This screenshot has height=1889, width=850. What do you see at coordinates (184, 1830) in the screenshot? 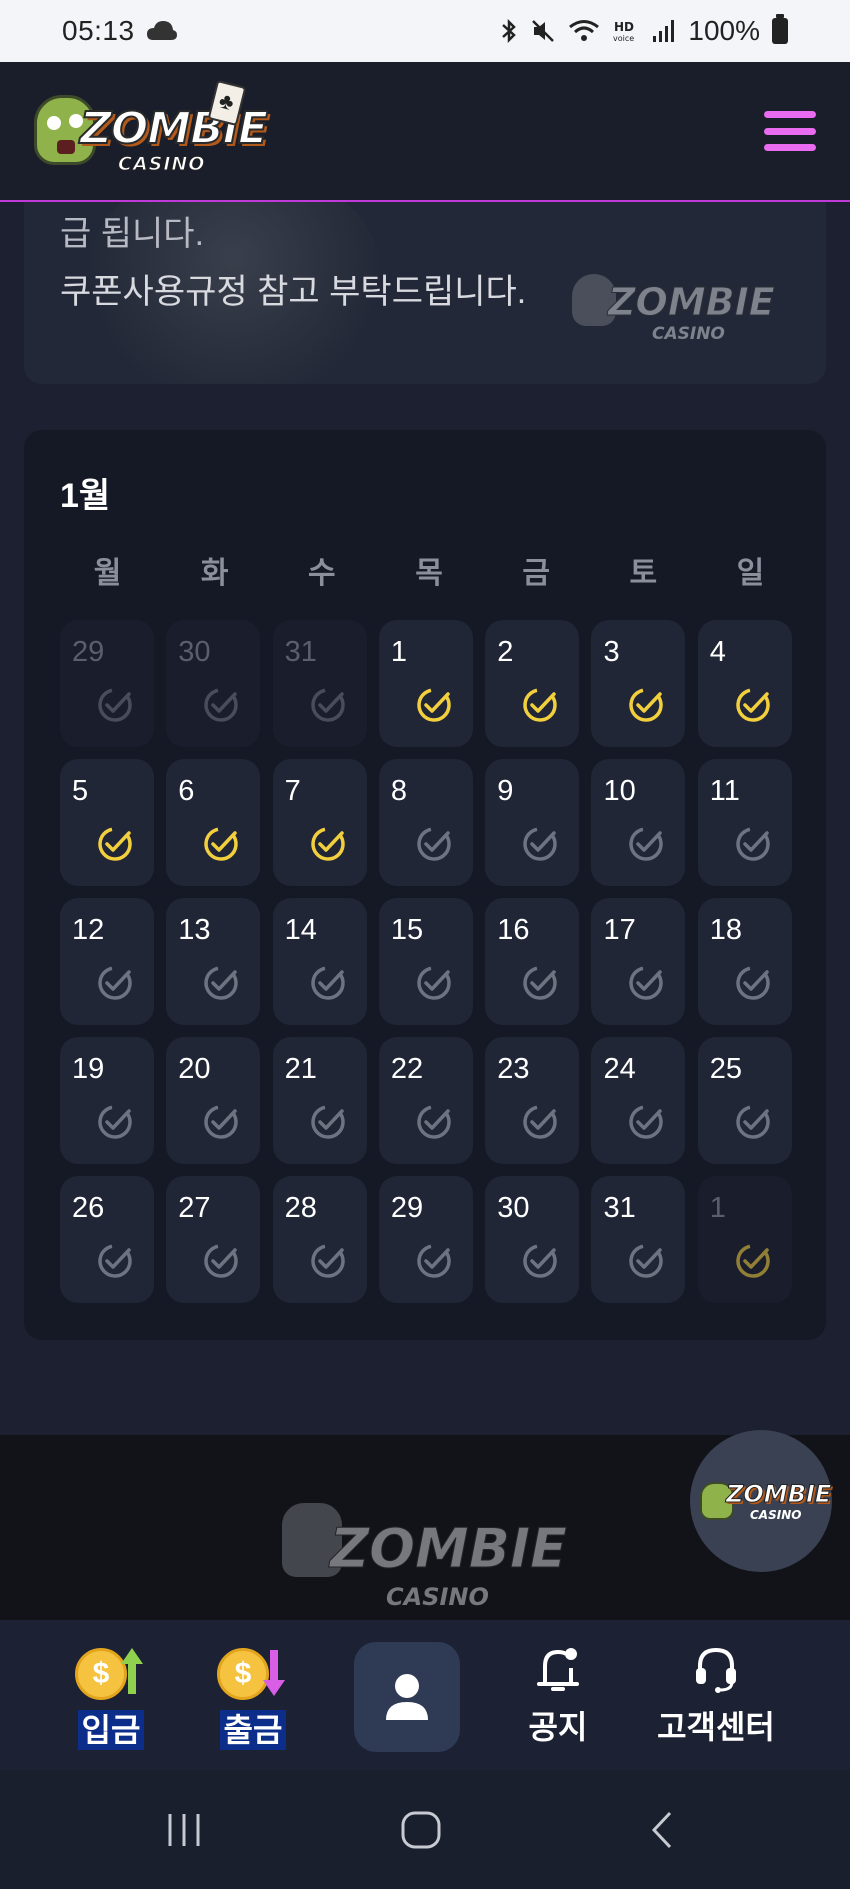
I see `recent-apps-icon` at bounding box center [184, 1830].